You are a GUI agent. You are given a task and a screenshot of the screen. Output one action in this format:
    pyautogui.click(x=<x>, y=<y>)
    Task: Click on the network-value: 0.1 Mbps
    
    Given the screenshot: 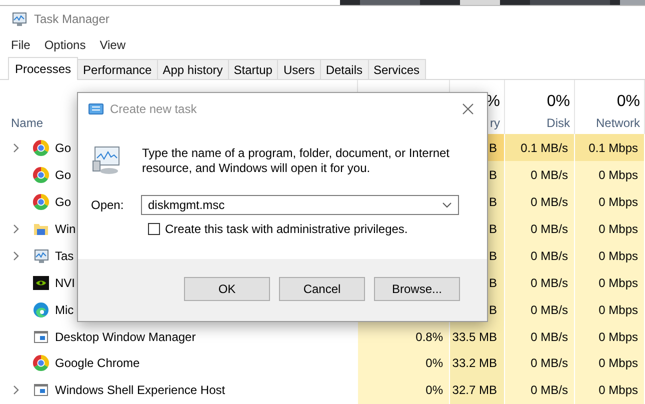 What is the action you would take?
    pyautogui.click(x=613, y=147)
    